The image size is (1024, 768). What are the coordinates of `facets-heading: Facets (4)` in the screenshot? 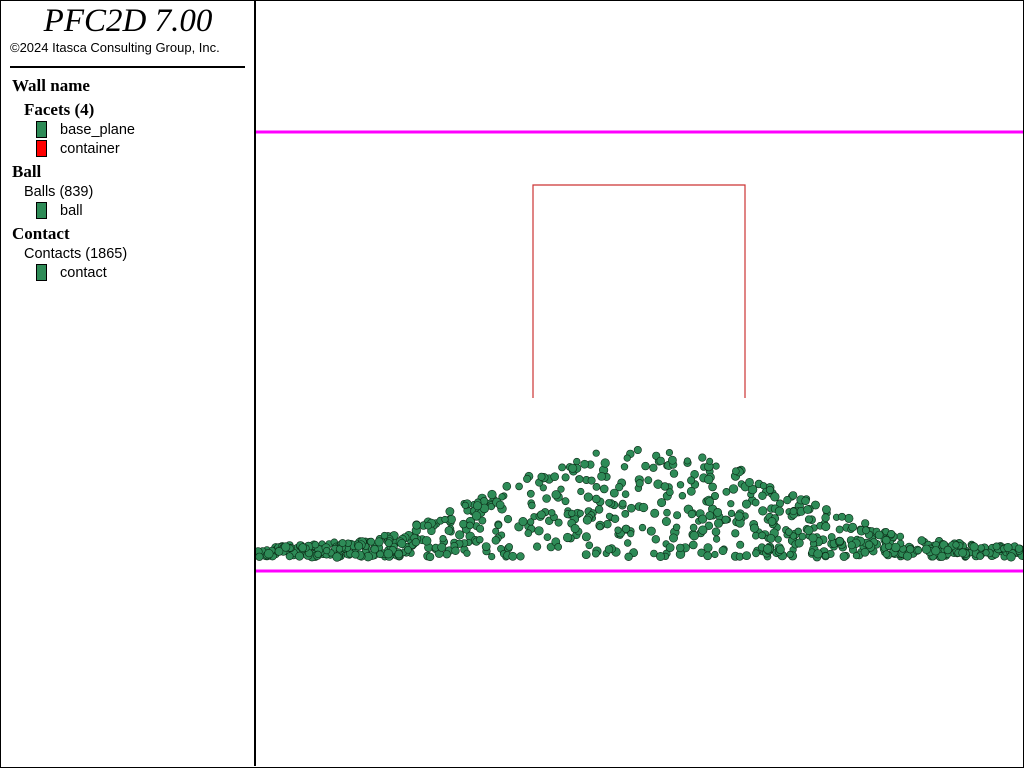 It's located at (59, 109).